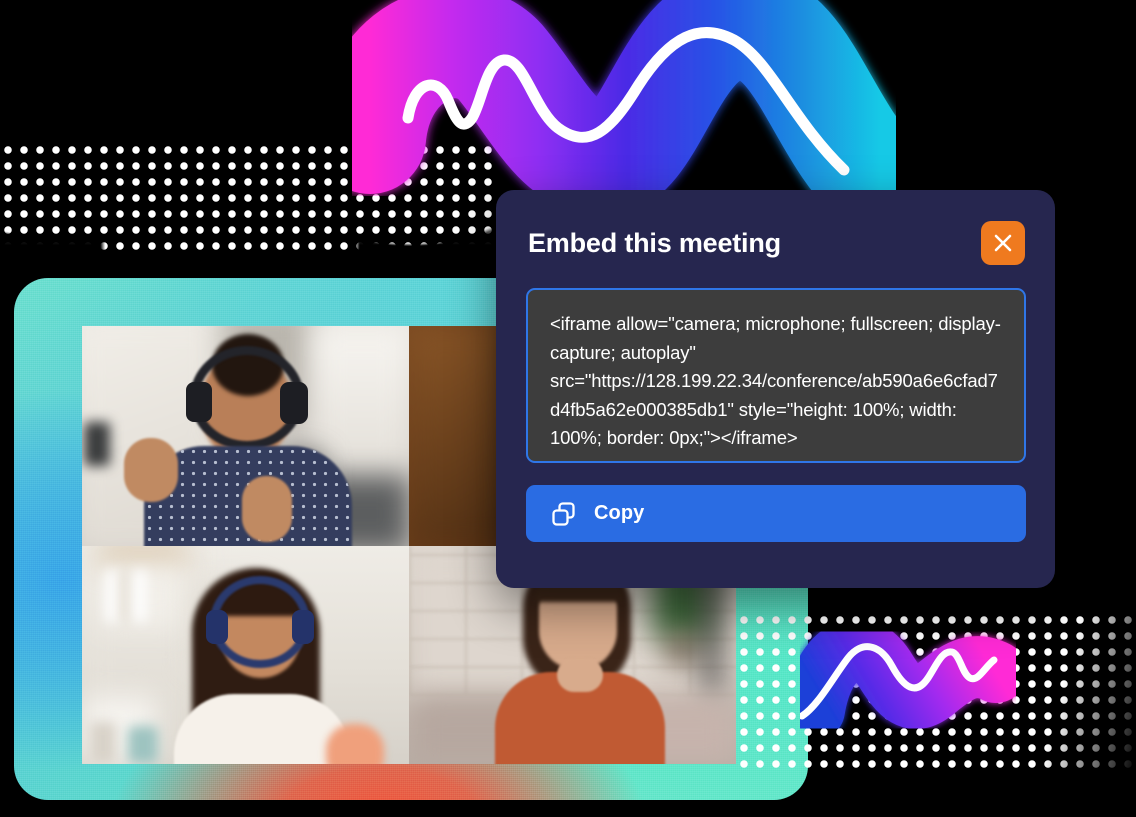  What do you see at coordinates (624, 98) in the screenshot?
I see `gradient-sound-wave` at bounding box center [624, 98].